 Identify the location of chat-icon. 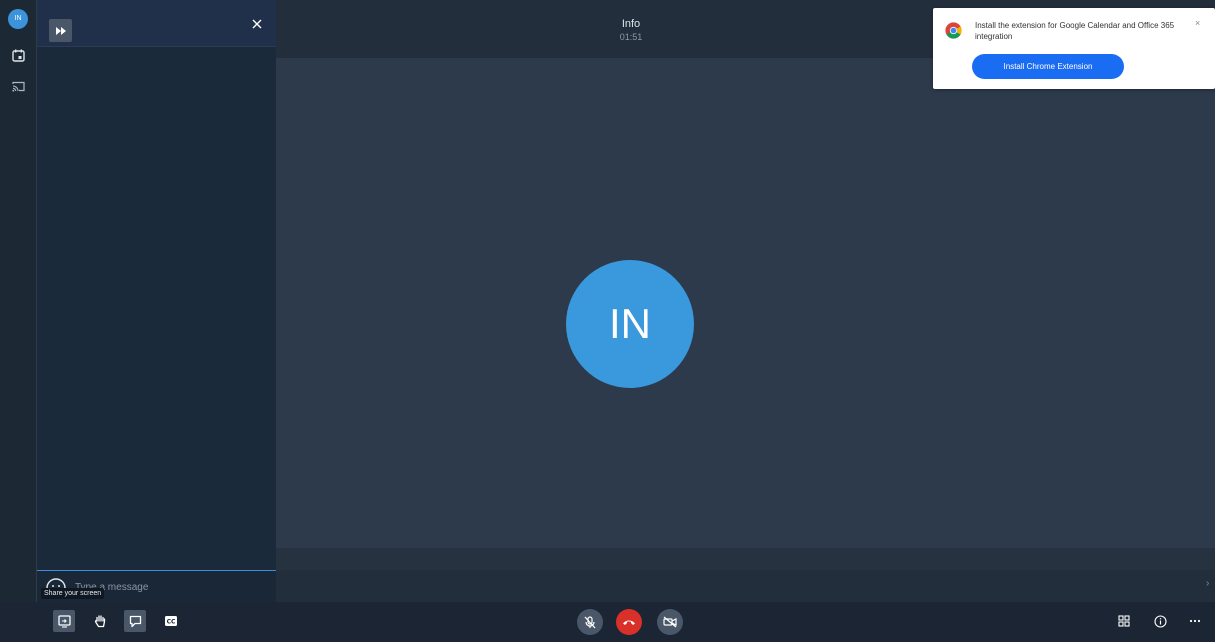
(135, 621).